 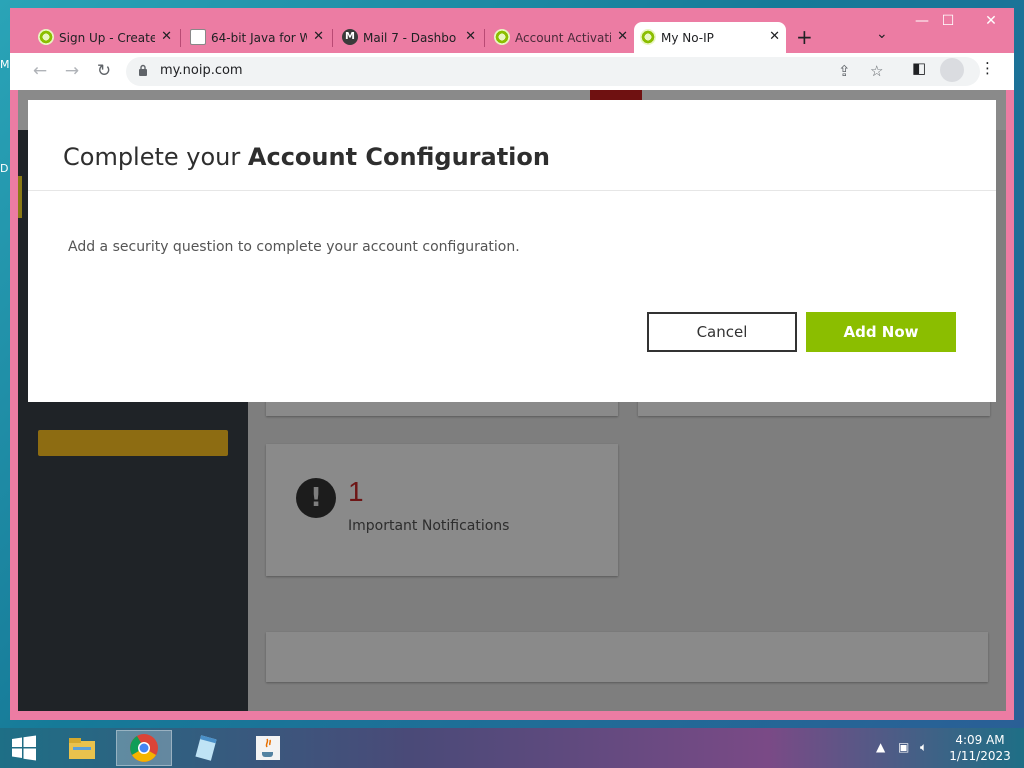 I want to click on notification-count: 1, so click(x=356, y=491).